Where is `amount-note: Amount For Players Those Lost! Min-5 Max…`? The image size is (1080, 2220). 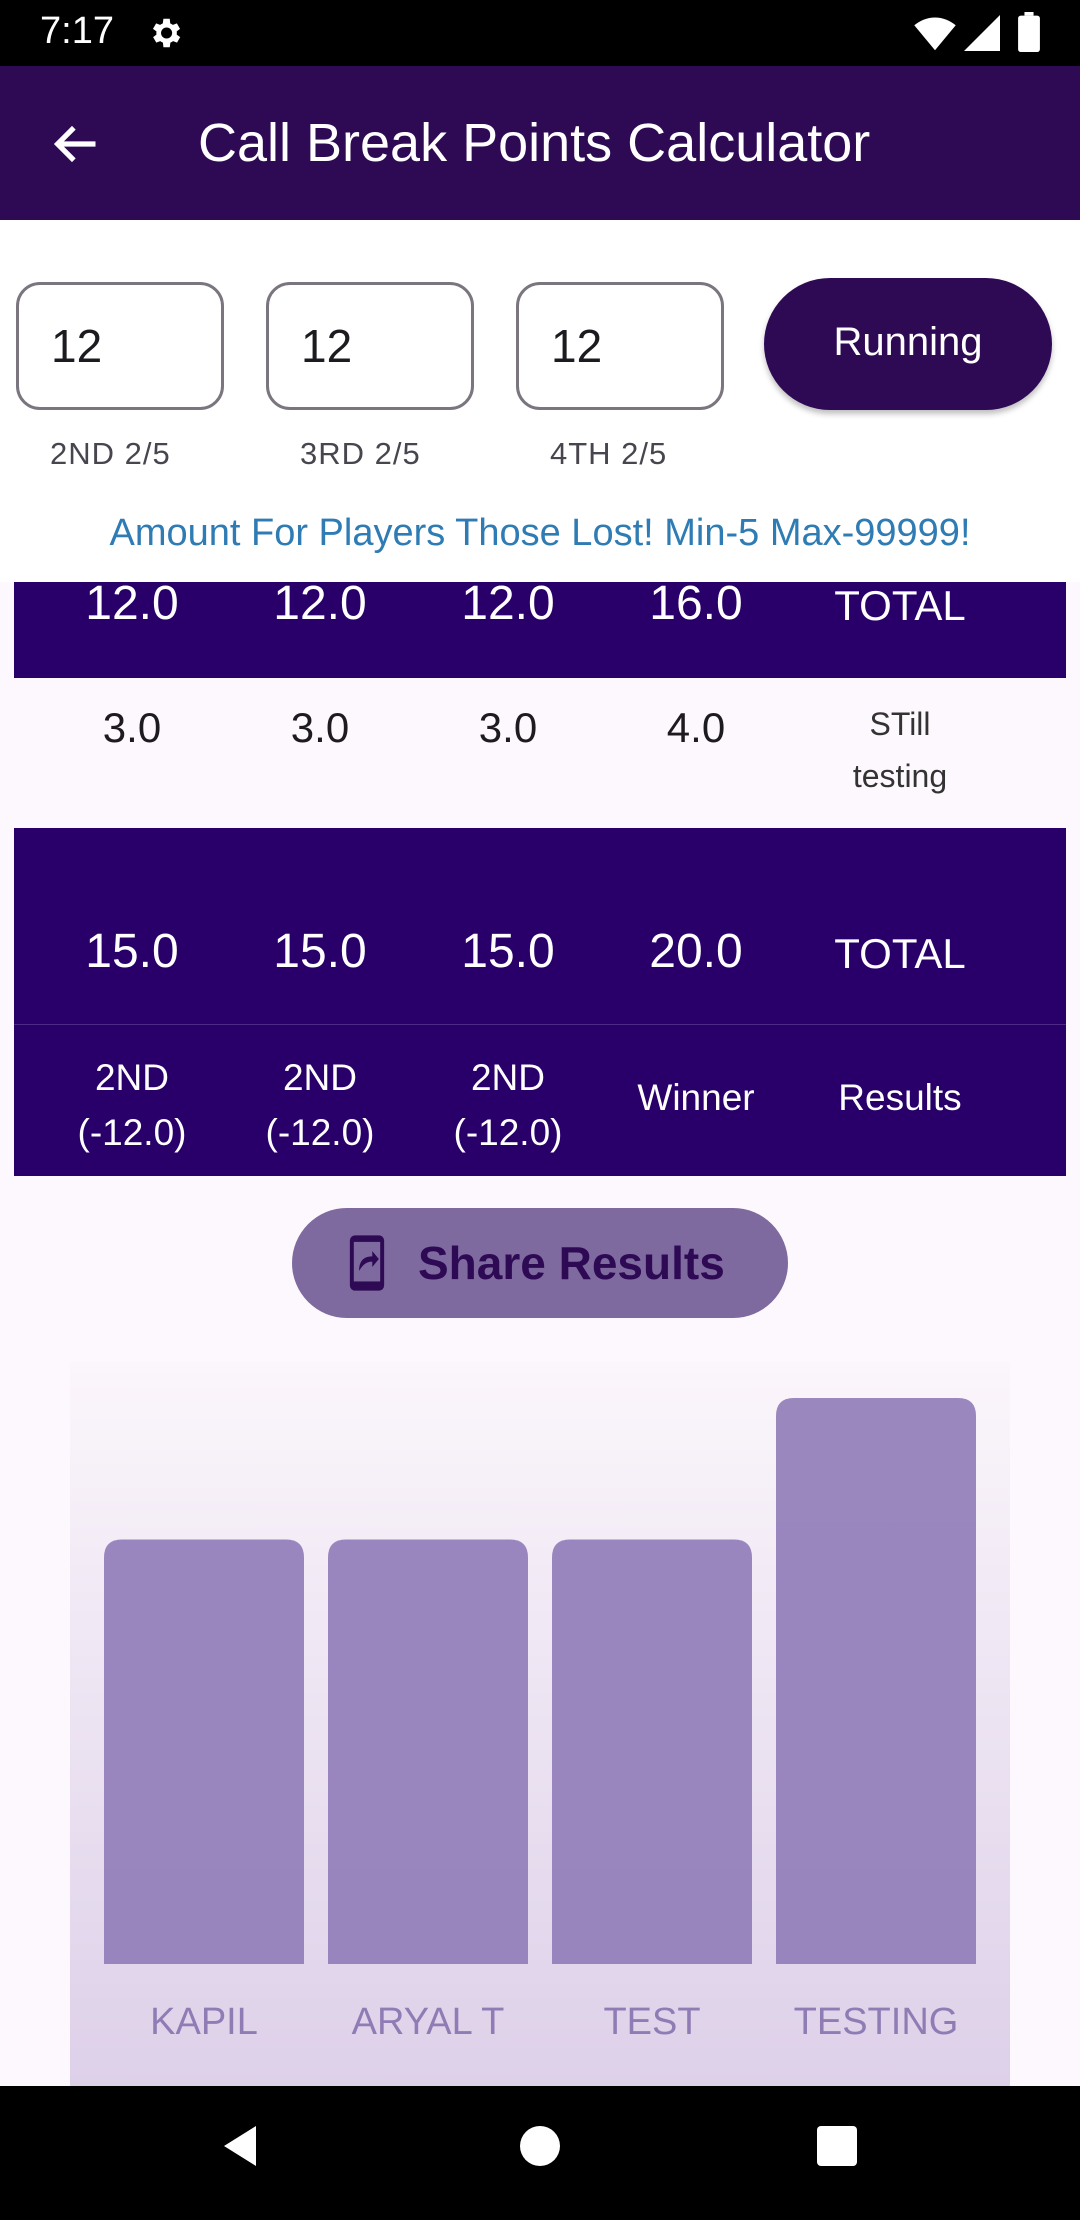 amount-note: Amount For Players Those Lost! Min-5 Max… is located at coordinates (540, 533).